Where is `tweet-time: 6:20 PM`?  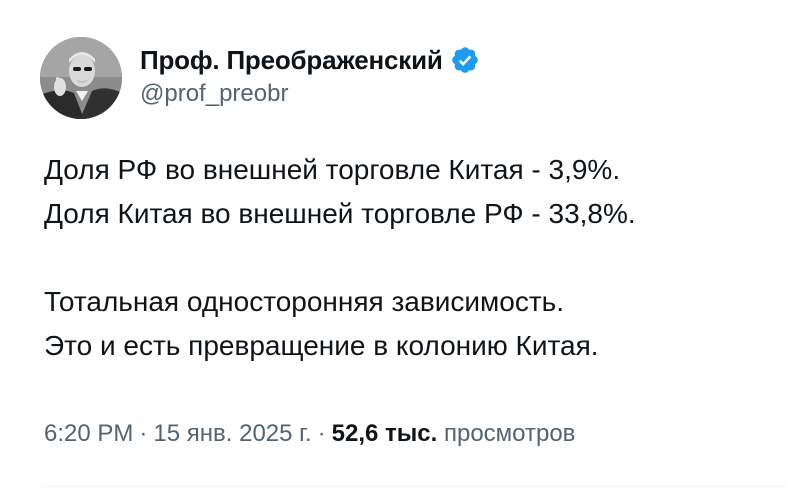
tweet-time: 6:20 PM is located at coordinates (88, 433).